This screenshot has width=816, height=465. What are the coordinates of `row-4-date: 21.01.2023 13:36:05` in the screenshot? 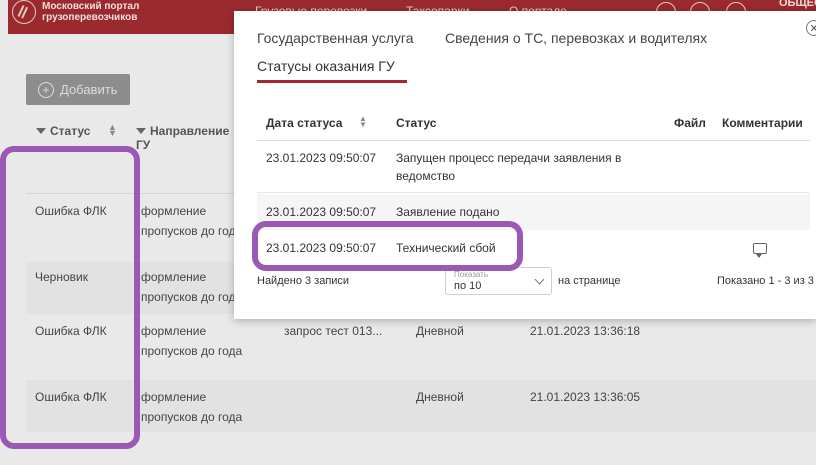 It's located at (585, 397).